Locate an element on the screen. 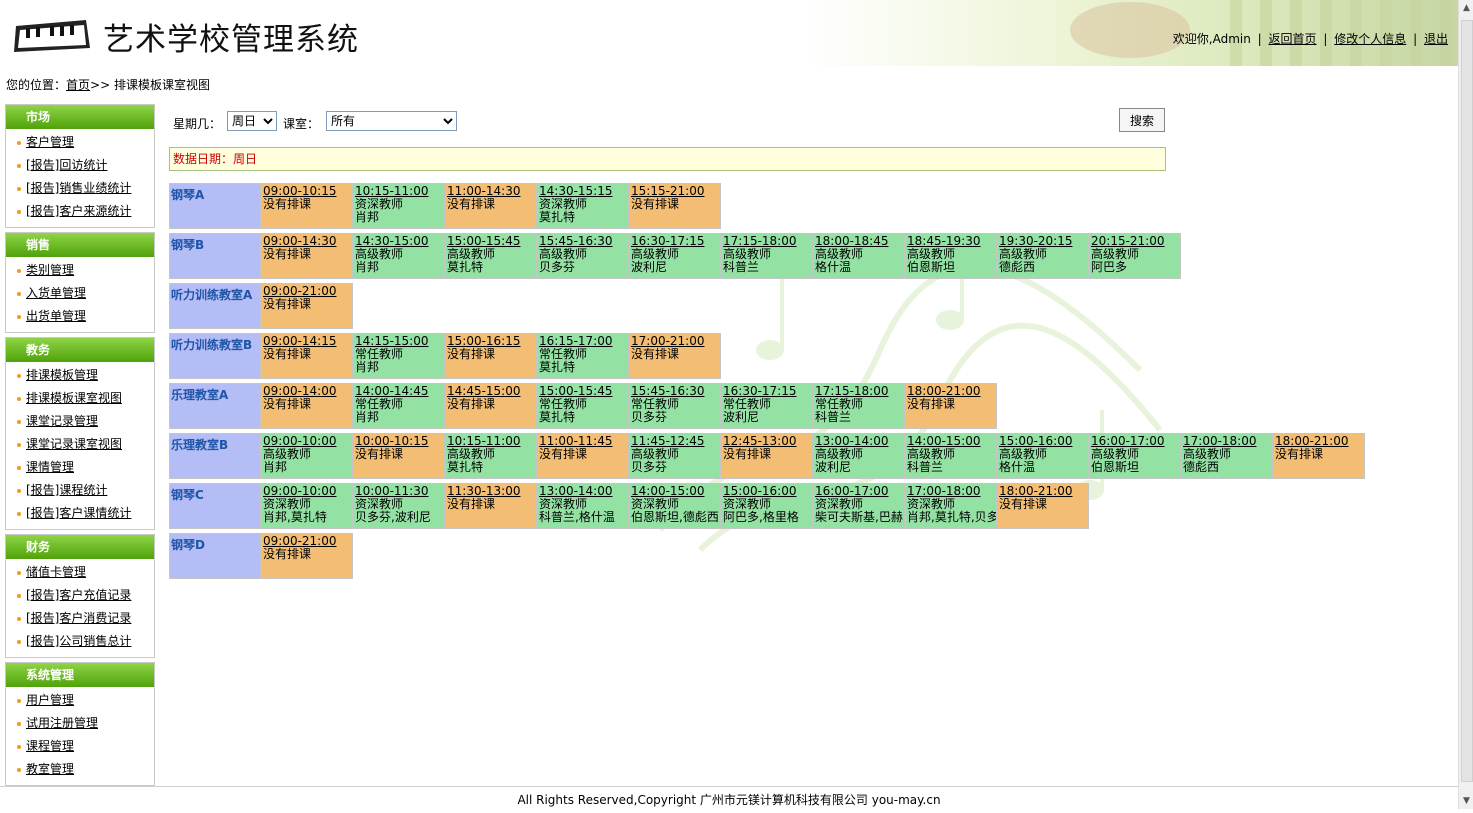 The width and height of the screenshot is (1473, 813). sidebar-item-link: [报告]课程统计 is located at coordinates (66, 490).